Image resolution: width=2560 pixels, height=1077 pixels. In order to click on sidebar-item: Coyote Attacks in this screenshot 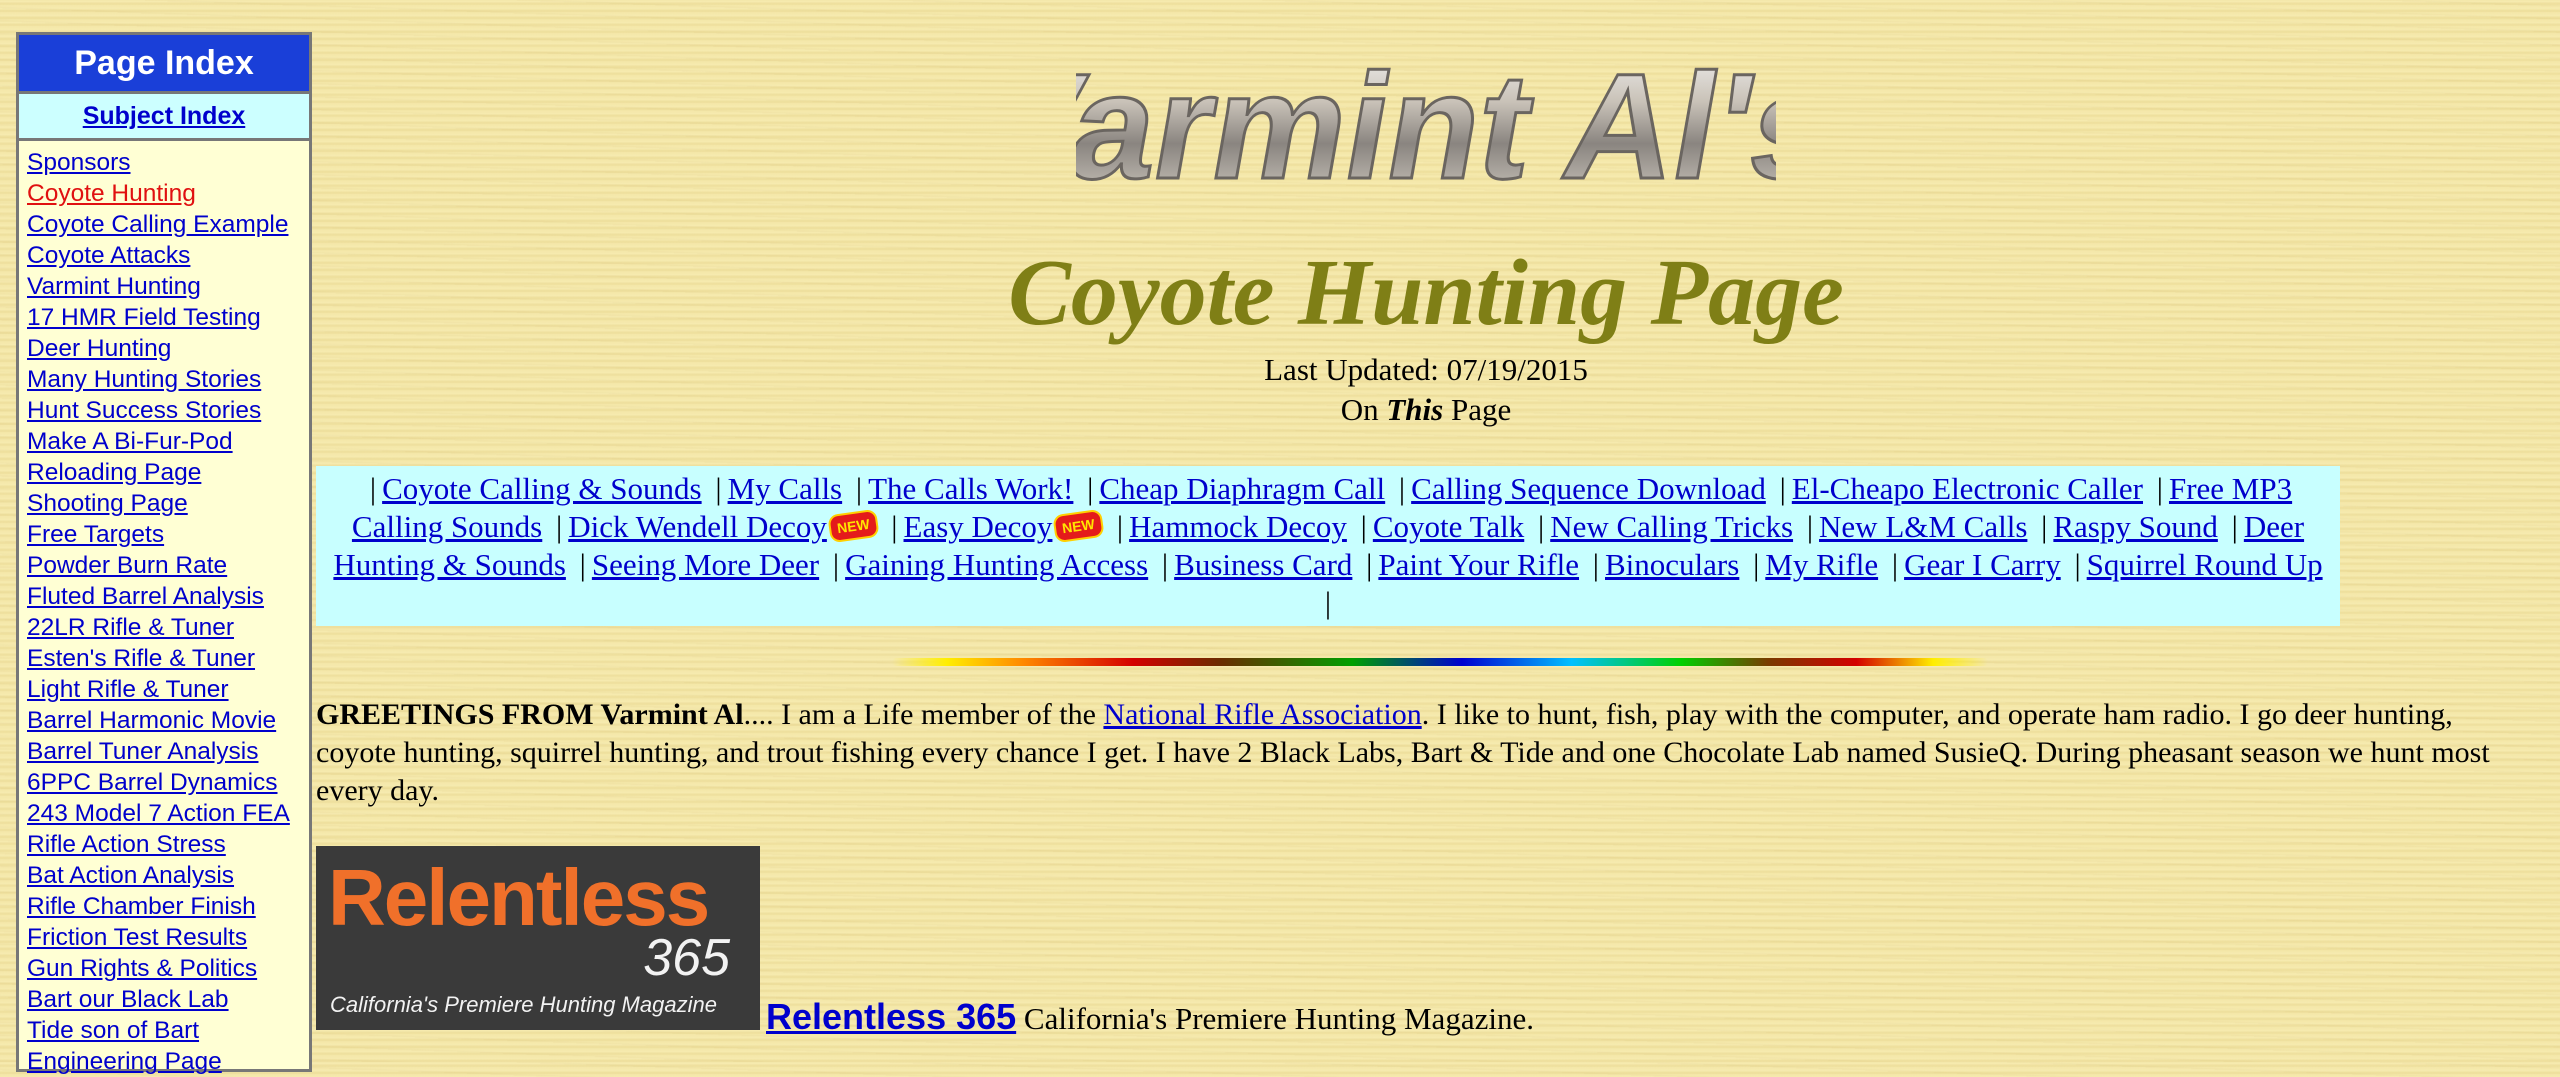, I will do `click(168, 255)`.